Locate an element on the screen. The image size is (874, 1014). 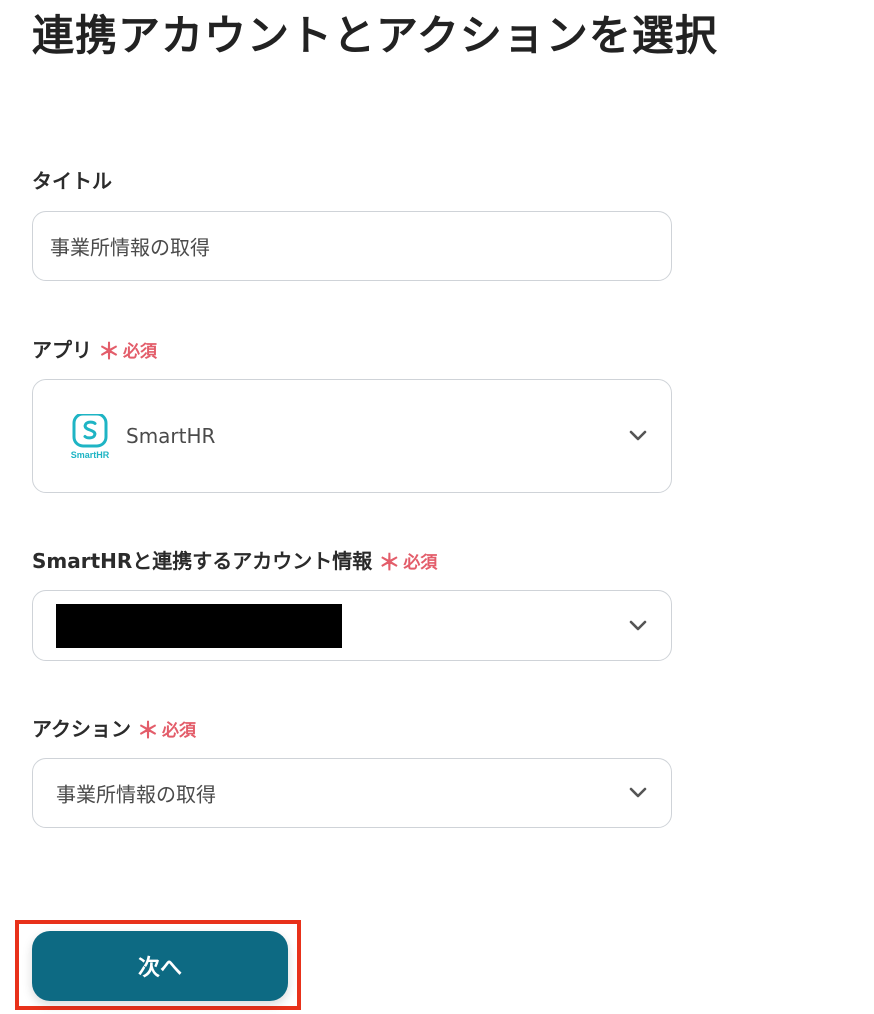
page-title: 連携アカウントとアクションを選択 is located at coordinates (375, 35).